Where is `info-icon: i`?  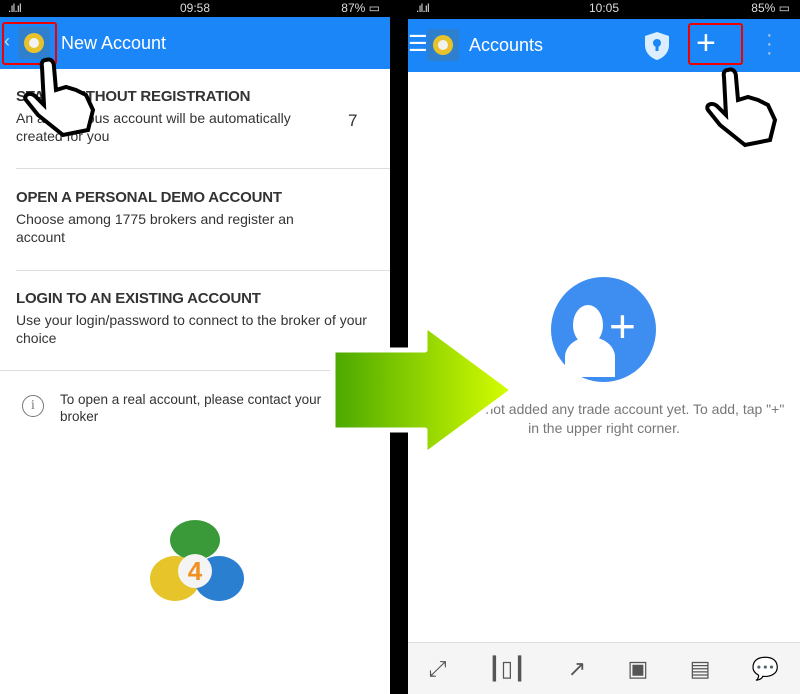 info-icon: i is located at coordinates (33, 406).